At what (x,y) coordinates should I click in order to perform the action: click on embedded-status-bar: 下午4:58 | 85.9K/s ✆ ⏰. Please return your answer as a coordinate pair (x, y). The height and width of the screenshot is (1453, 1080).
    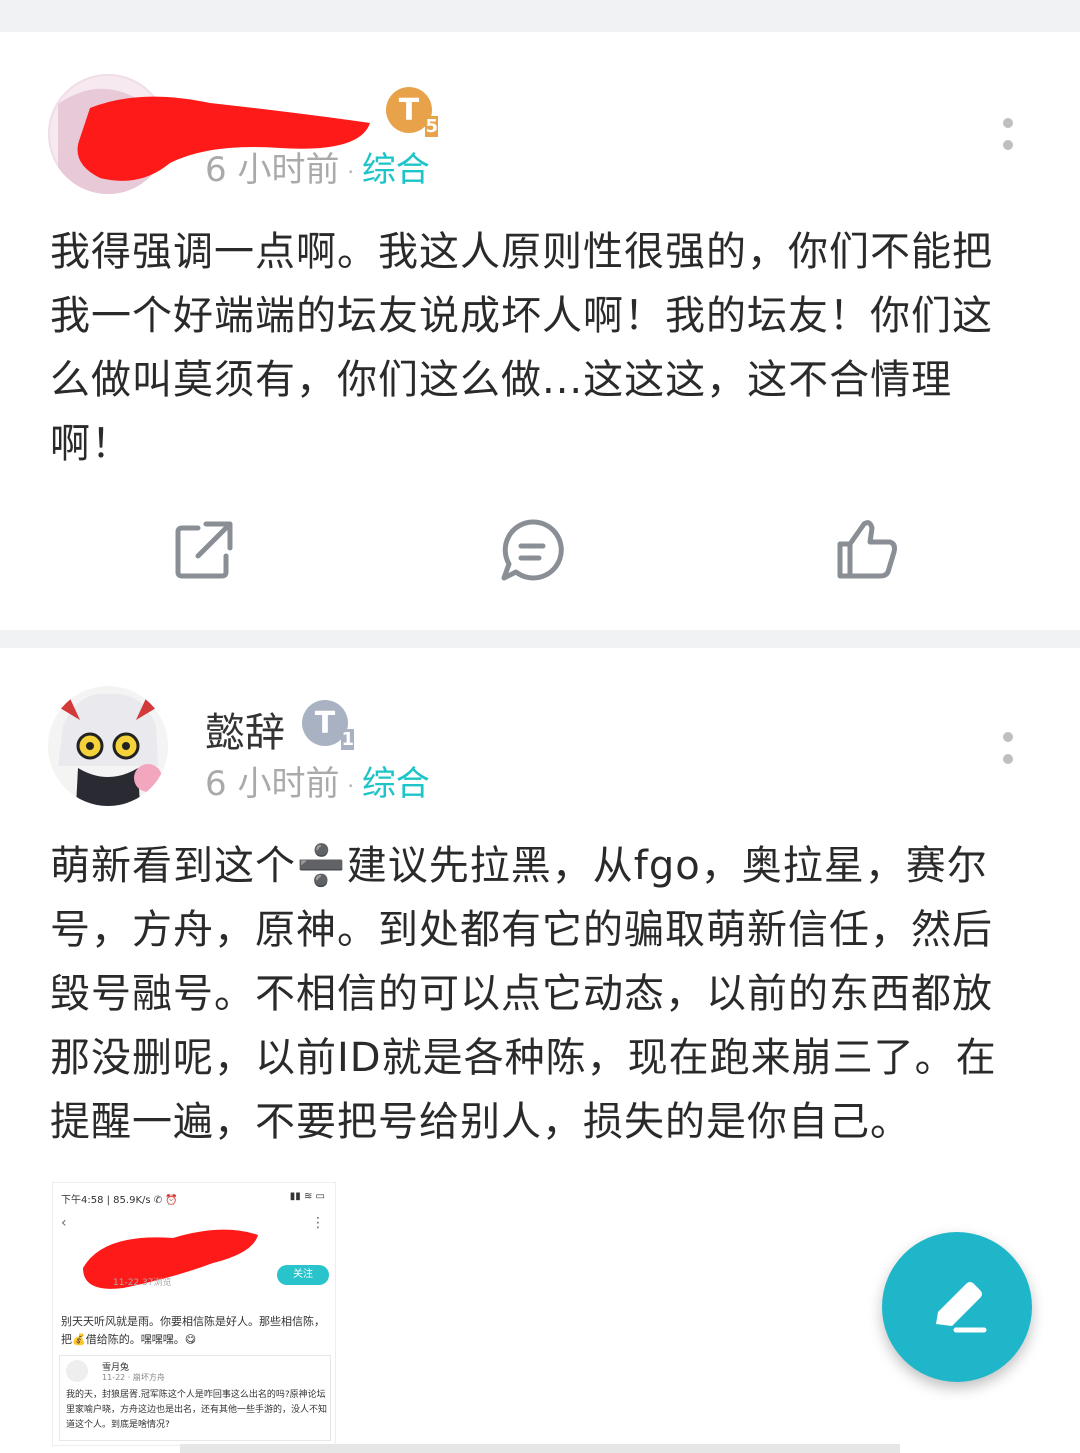
    Looking at the image, I should click on (119, 1200).